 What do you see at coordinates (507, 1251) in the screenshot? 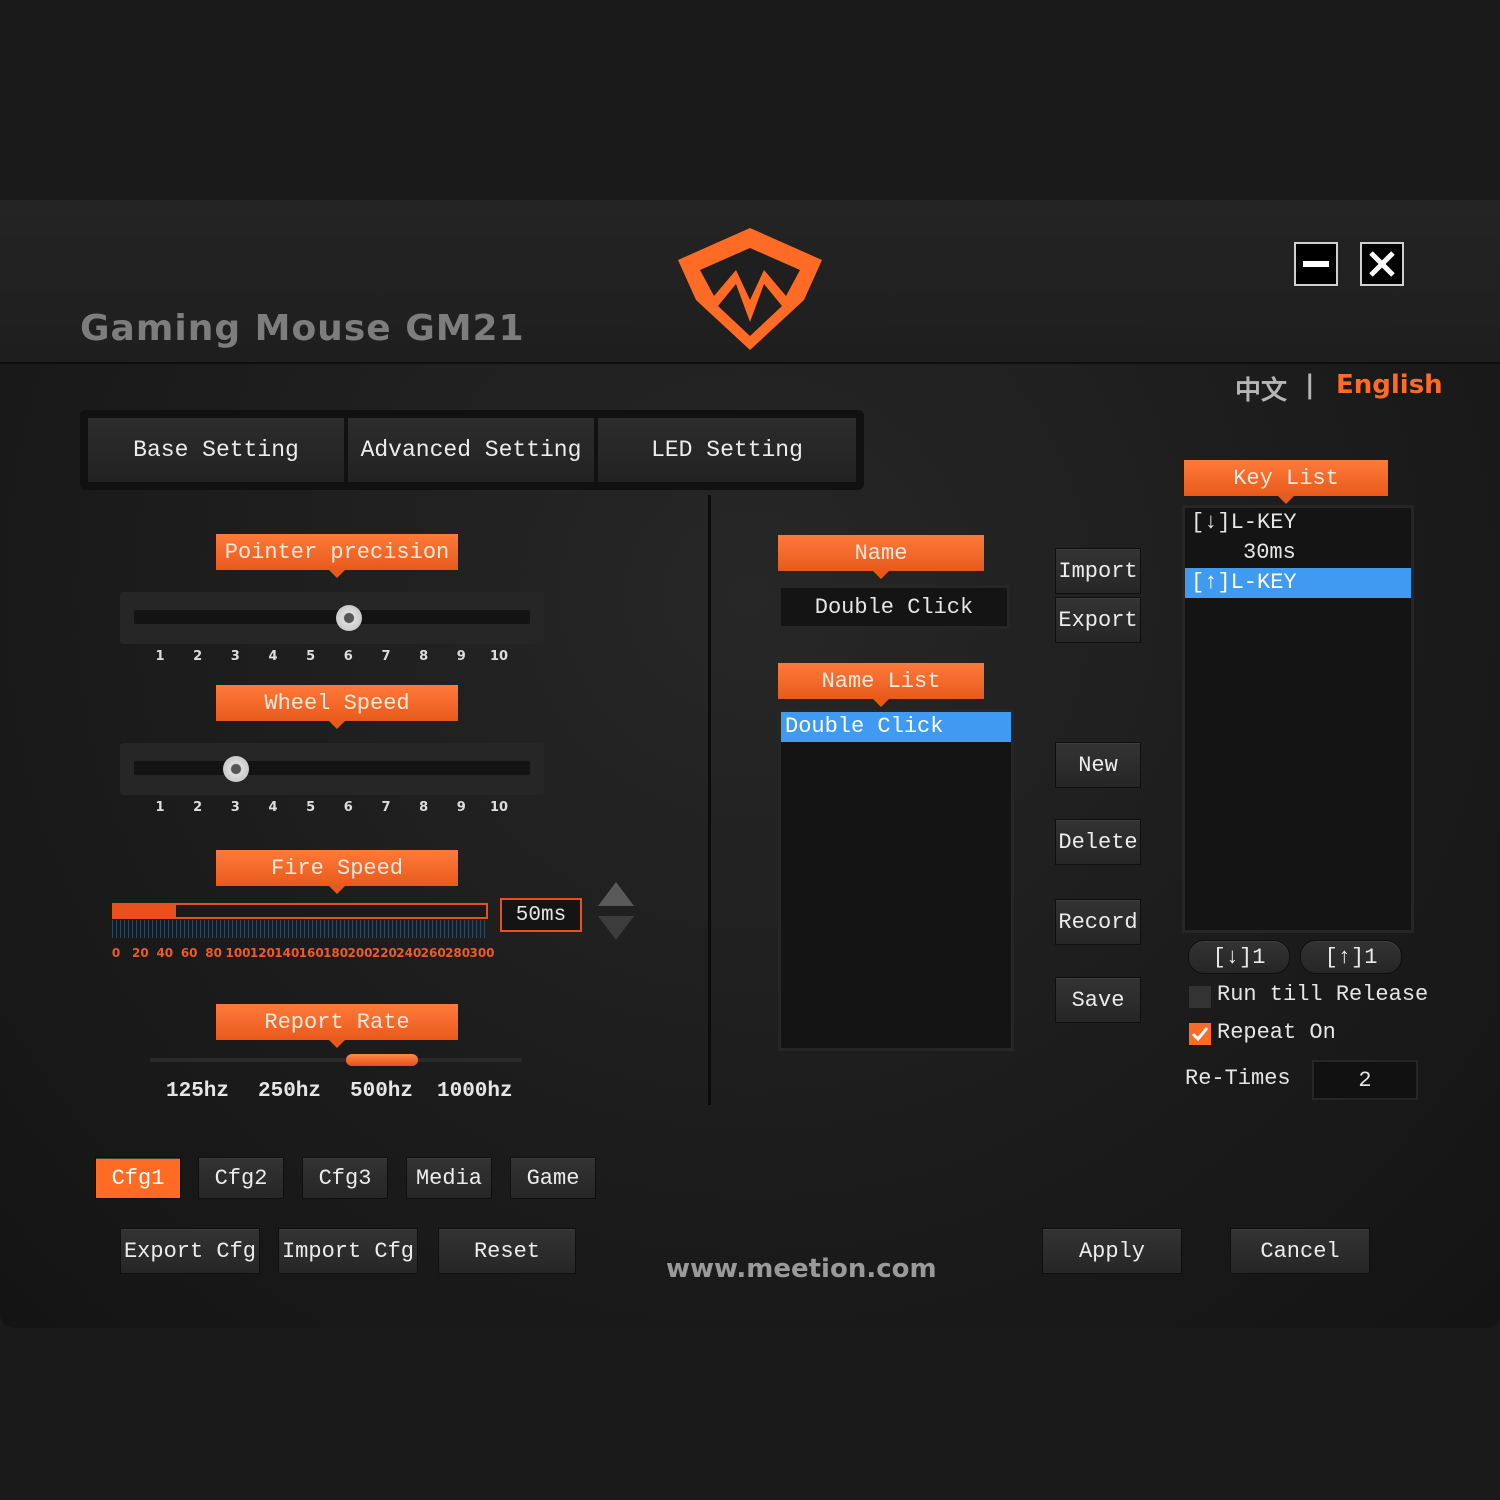
I see `reset-button: Reset` at bounding box center [507, 1251].